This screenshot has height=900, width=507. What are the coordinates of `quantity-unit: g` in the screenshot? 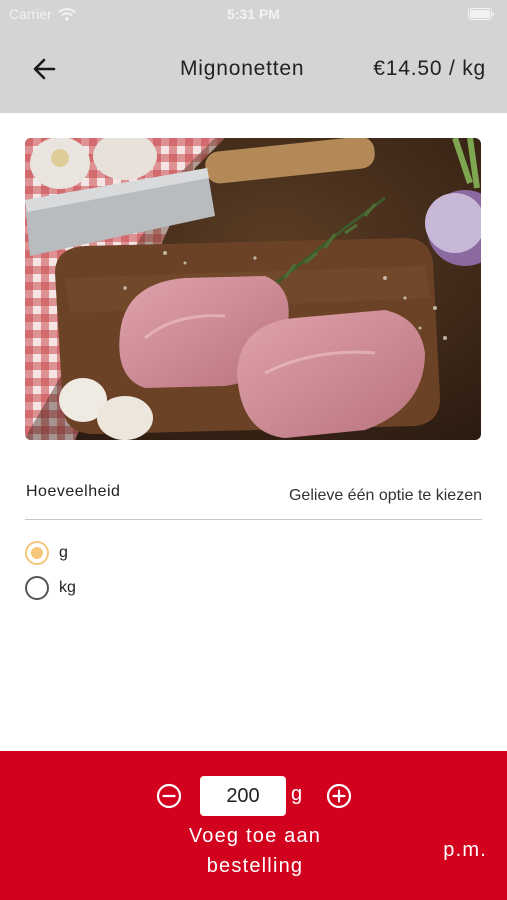 It's located at (297, 794).